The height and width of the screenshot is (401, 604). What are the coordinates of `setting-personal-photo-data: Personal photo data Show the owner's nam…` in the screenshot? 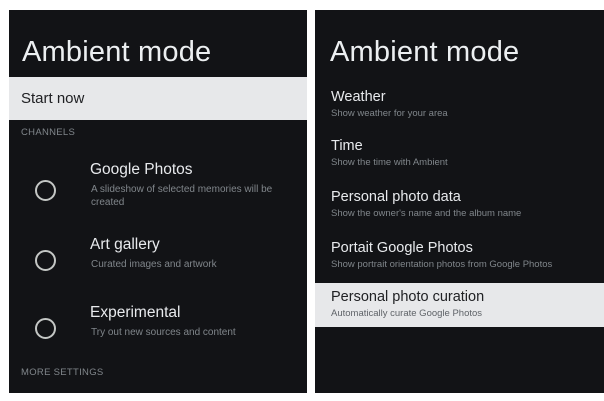 It's located at (459, 207).